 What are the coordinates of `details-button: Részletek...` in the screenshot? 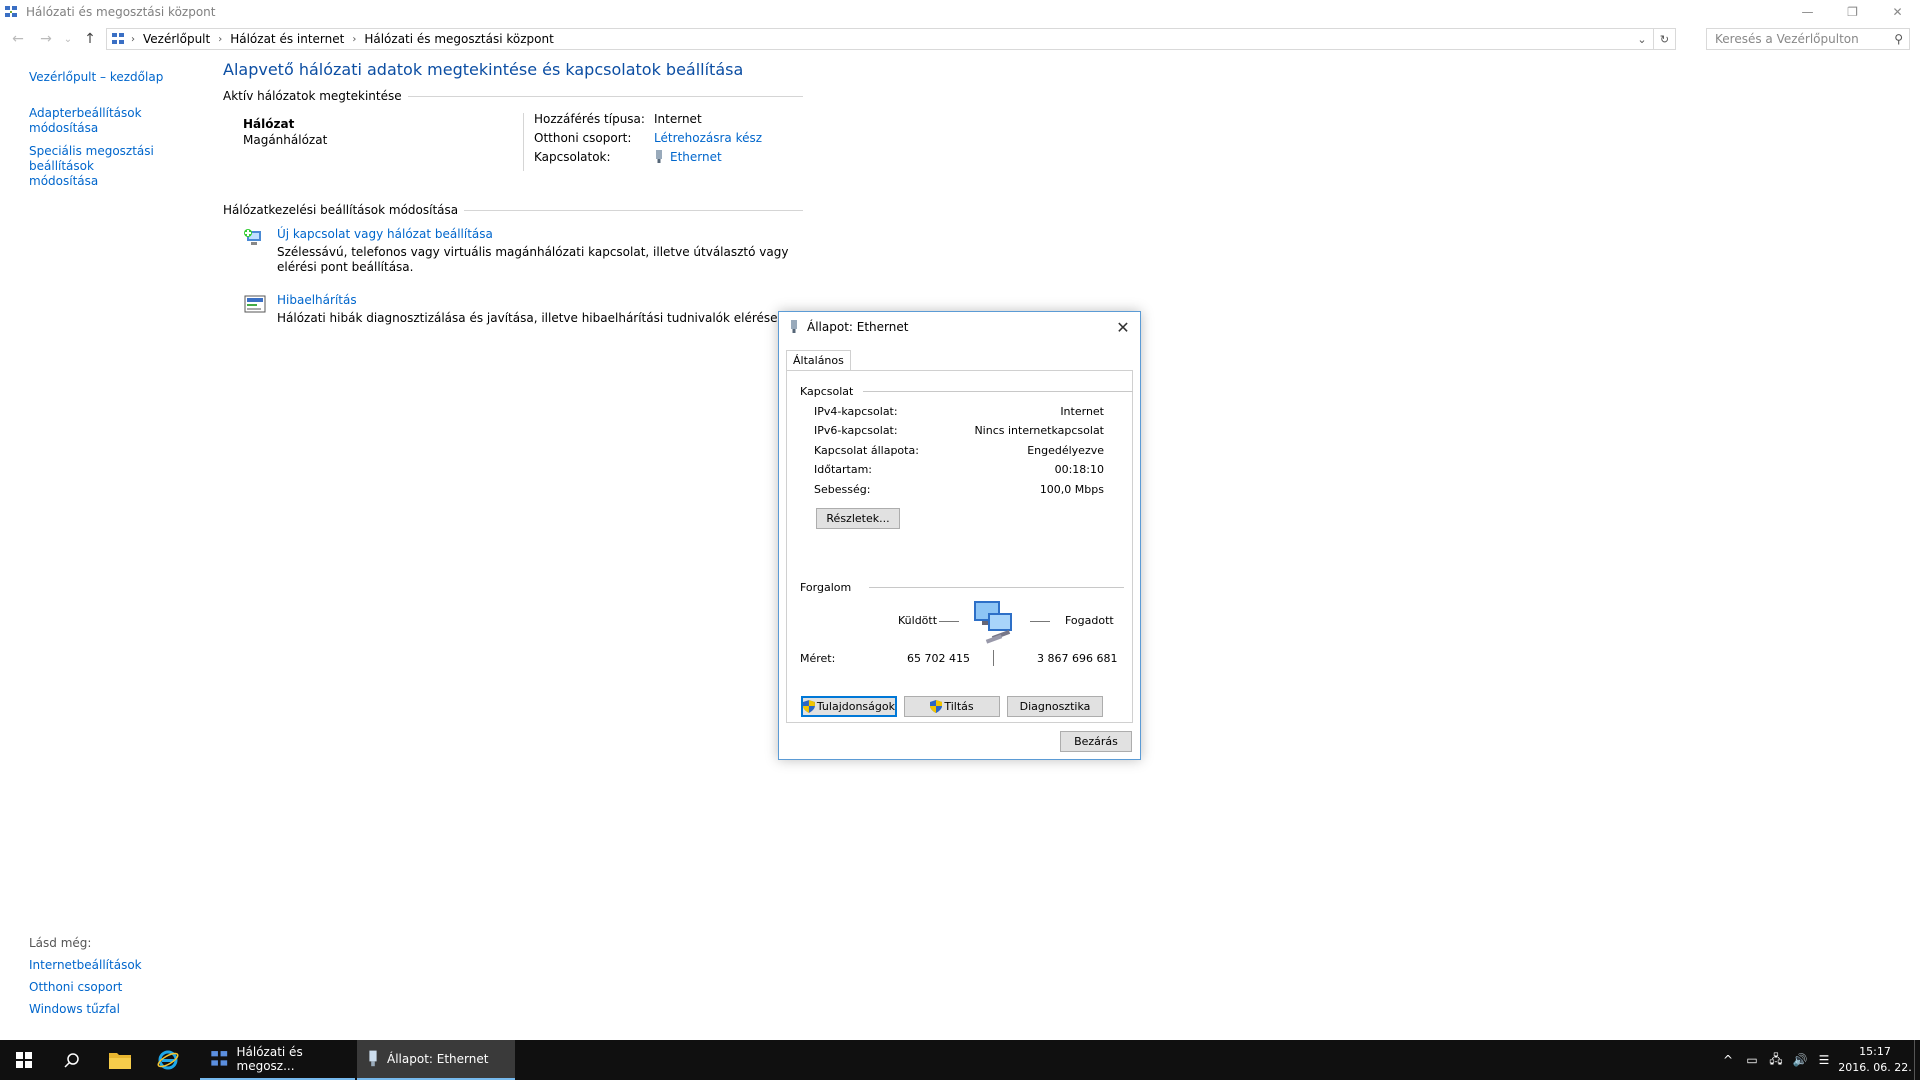 It's located at (858, 518).